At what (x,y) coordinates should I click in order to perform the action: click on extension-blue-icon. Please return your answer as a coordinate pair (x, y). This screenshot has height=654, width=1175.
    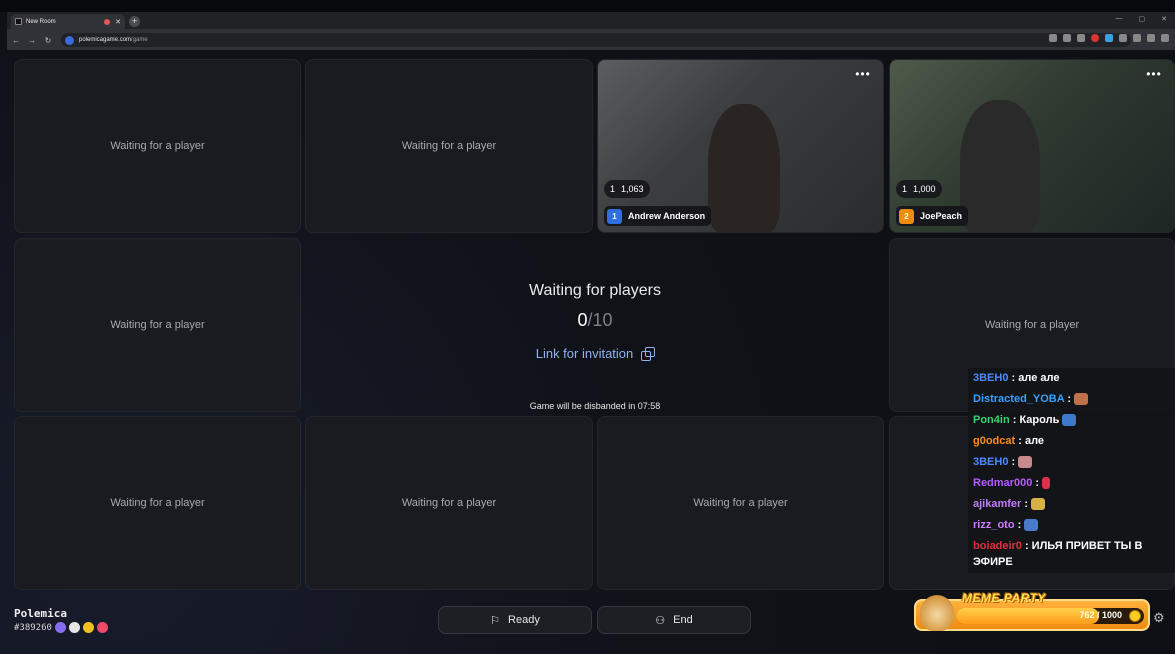
    Looking at the image, I should click on (1109, 38).